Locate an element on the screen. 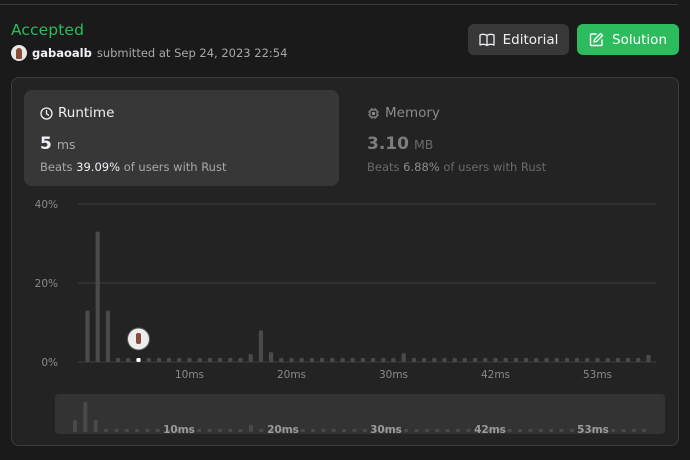 This screenshot has width=690, height=460. overview-tick-label: 53ms is located at coordinates (593, 430).